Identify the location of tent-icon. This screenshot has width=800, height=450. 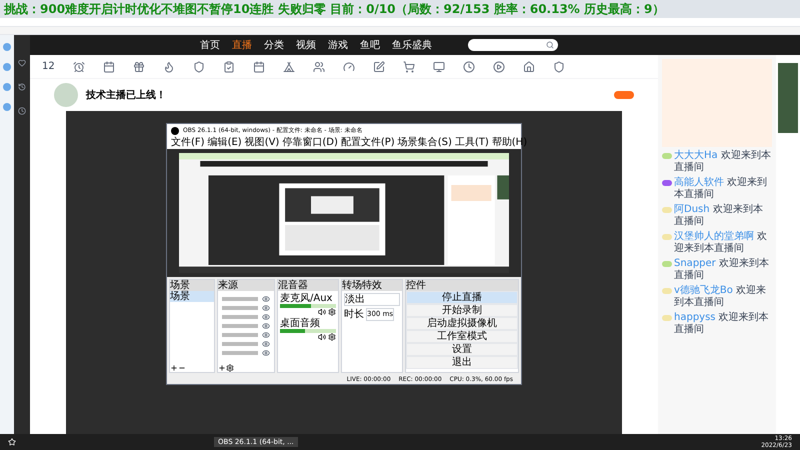
(288, 66).